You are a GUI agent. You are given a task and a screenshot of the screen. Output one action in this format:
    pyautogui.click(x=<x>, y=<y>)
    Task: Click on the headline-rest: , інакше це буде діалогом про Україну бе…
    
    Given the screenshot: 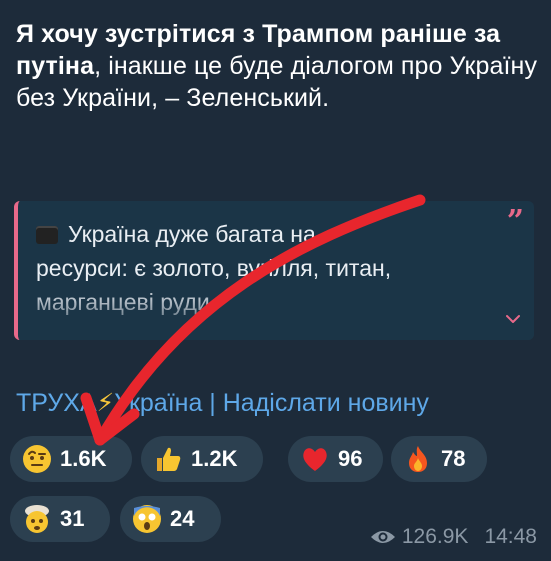 What is the action you would take?
    pyautogui.click(x=277, y=82)
    